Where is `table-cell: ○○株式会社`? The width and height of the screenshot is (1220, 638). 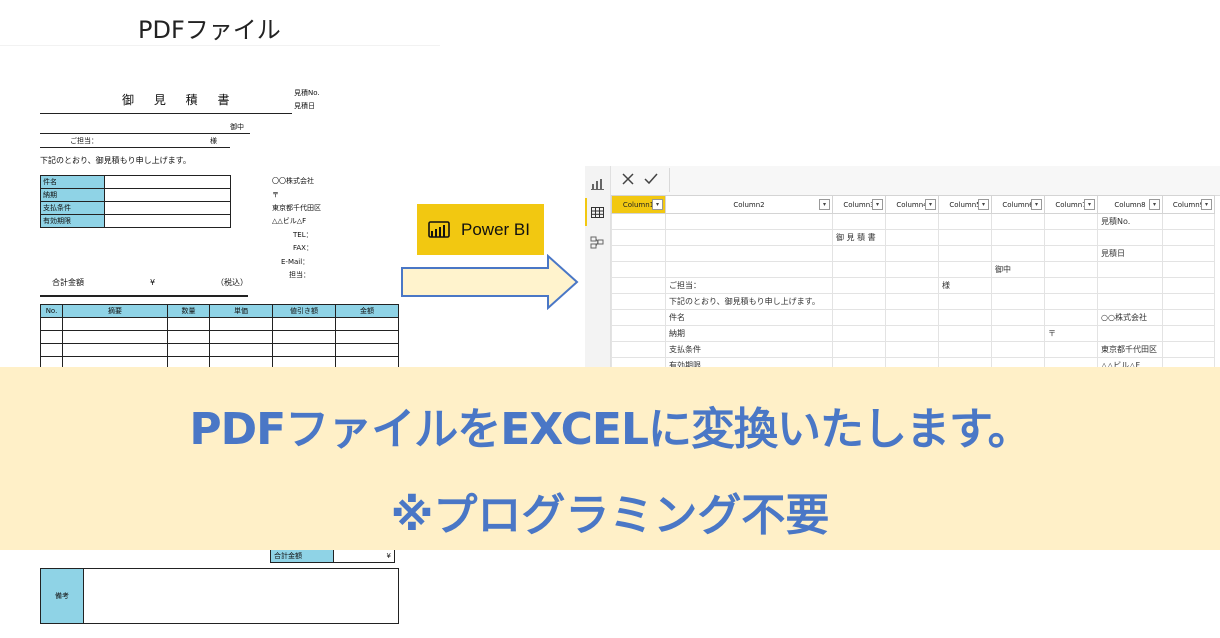
table-cell: ○○株式会社 is located at coordinates (1130, 317).